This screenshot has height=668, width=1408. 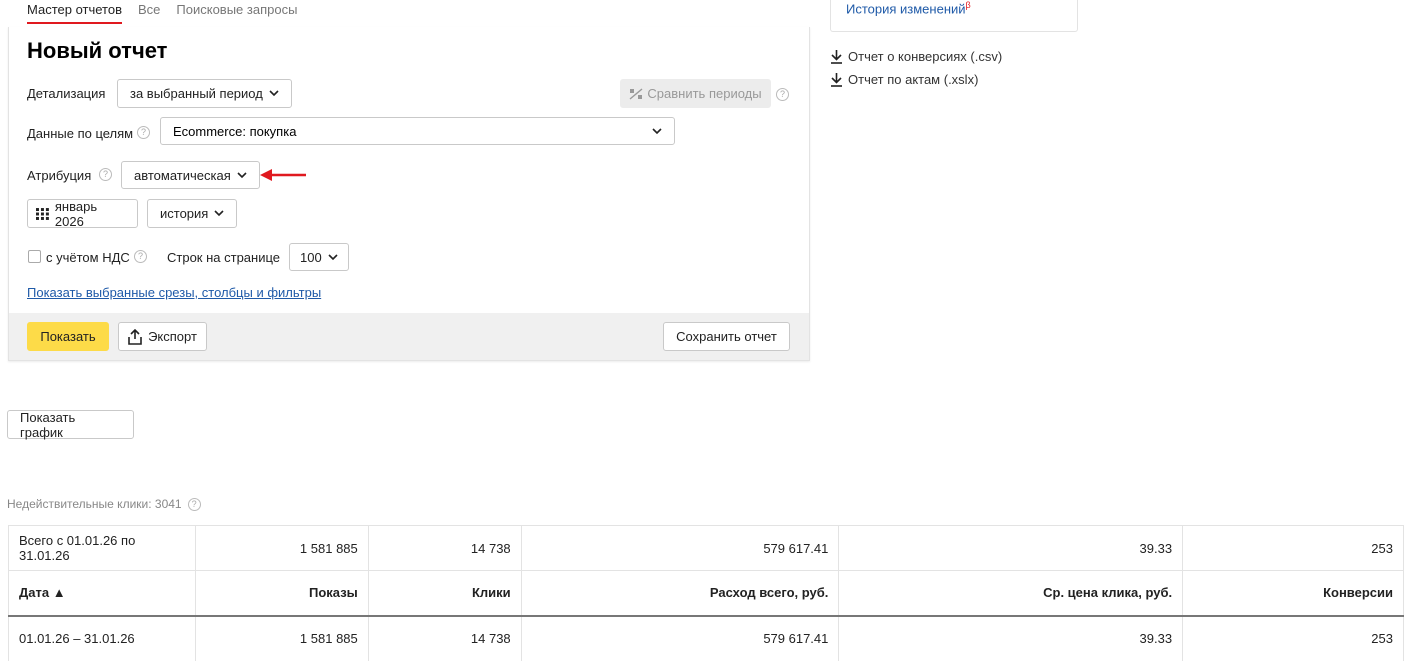 I want to click on tab-all: Все, so click(x=149, y=8).